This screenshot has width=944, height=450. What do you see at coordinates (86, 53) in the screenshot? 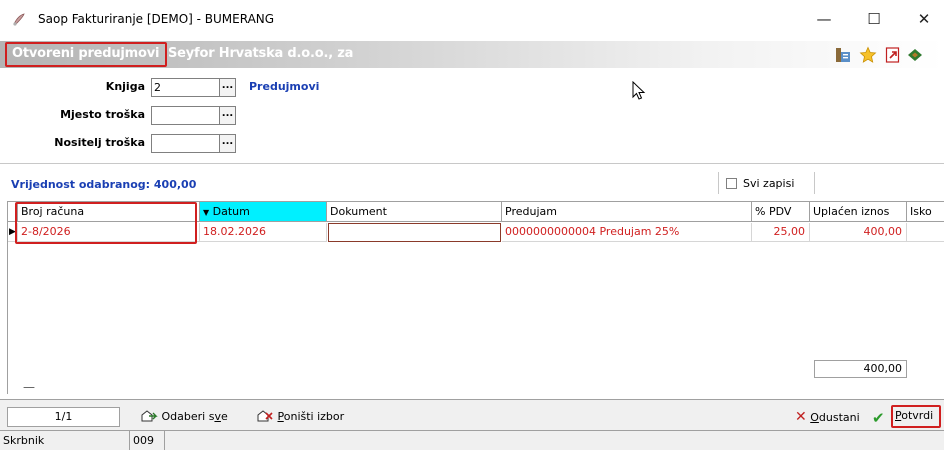
I see `page-title: Otvoreni predujmovi` at bounding box center [86, 53].